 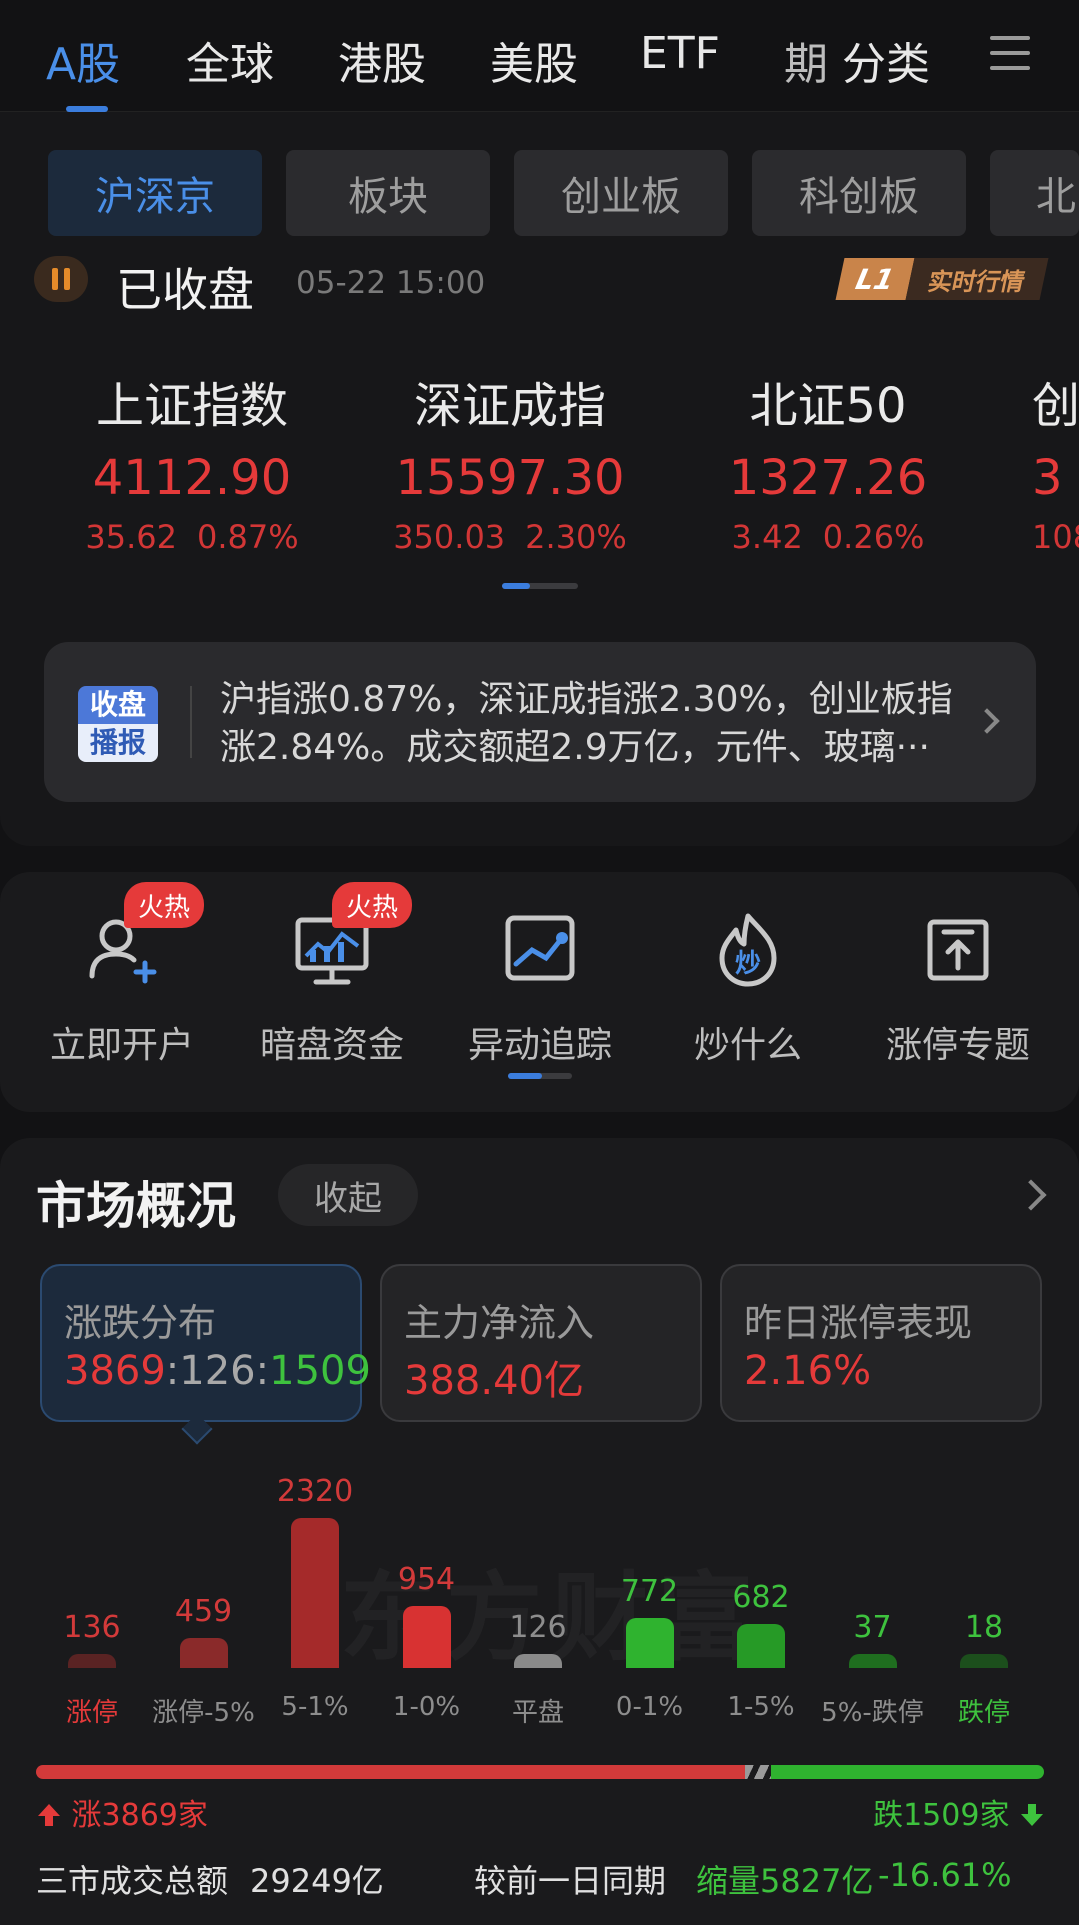 What do you see at coordinates (858, 1323) in the screenshot?
I see `card-title: 昨日涨停表现` at bounding box center [858, 1323].